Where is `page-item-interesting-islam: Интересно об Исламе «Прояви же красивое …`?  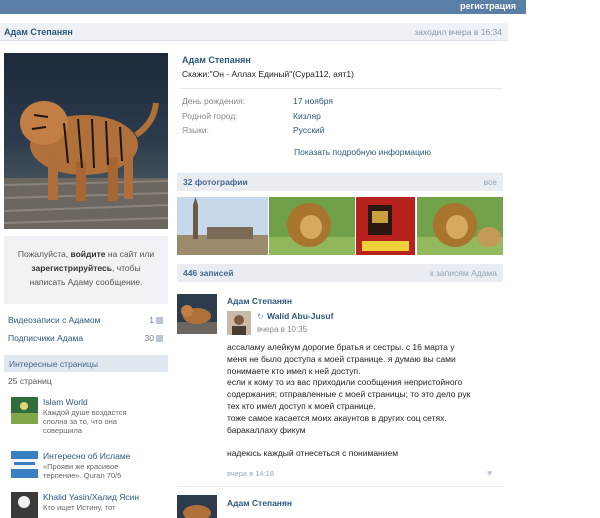 page-item-interesting-islam: Интересно об Исламе «Прояви же красивое … is located at coordinates (88, 466).